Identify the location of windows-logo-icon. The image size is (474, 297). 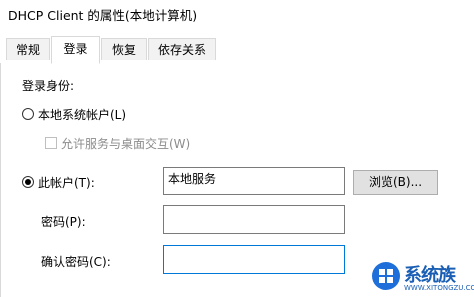
(386, 276).